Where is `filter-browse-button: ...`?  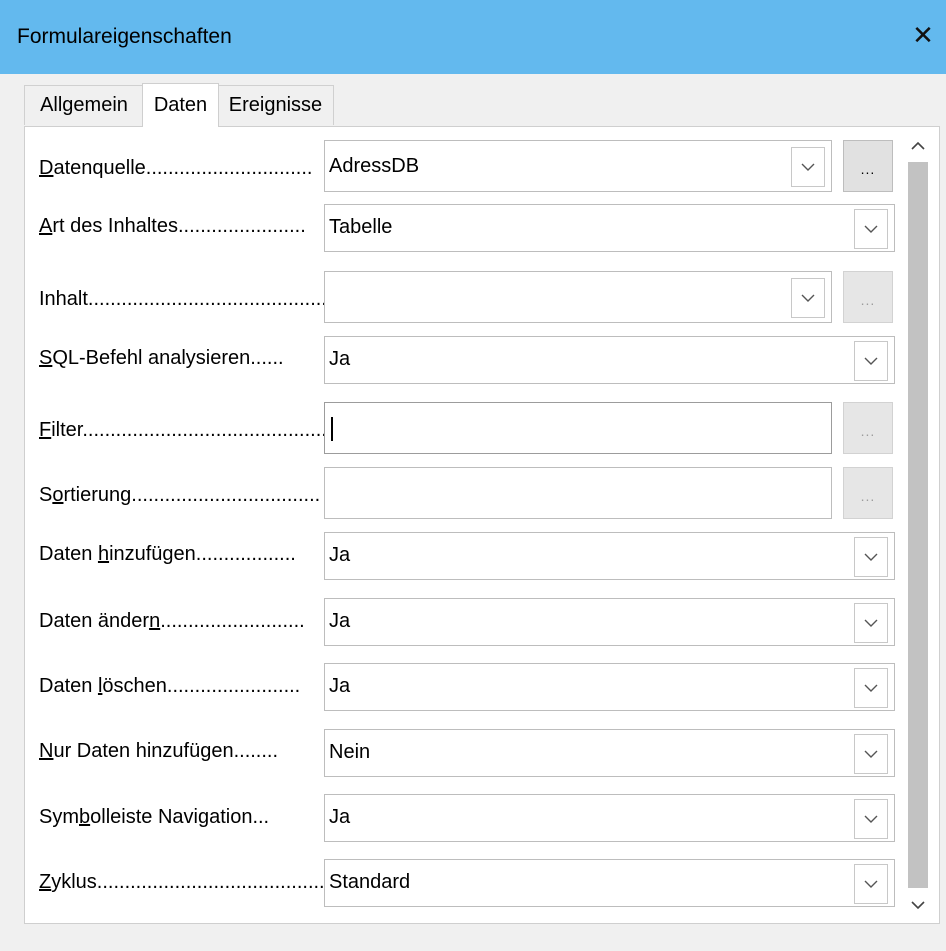
filter-browse-button: ... is located at coordinates (868, 428).